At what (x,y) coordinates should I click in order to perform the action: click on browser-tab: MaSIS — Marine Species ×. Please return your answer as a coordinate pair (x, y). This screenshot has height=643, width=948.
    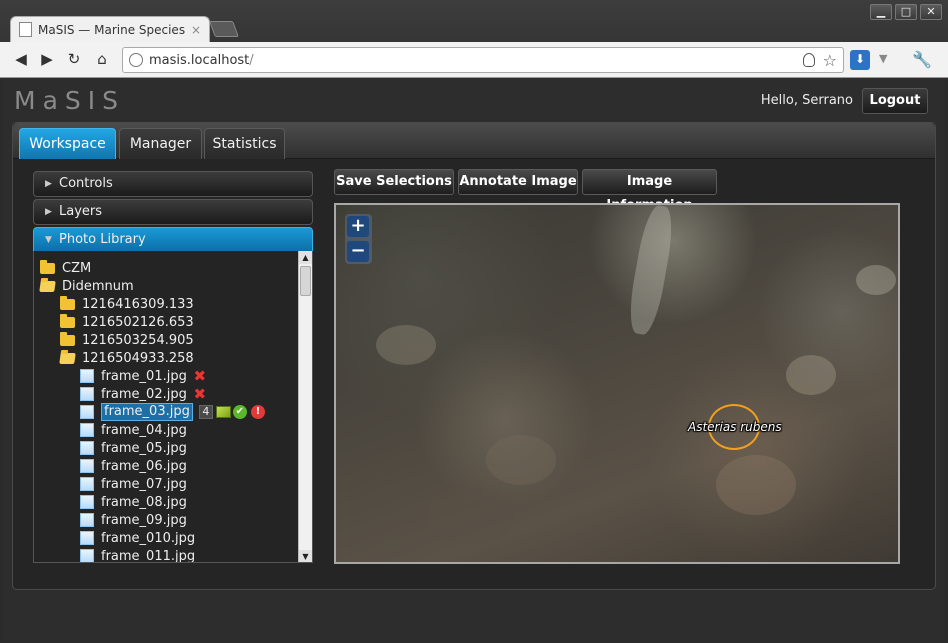
    Looking at the image, I should click on (110, 29).